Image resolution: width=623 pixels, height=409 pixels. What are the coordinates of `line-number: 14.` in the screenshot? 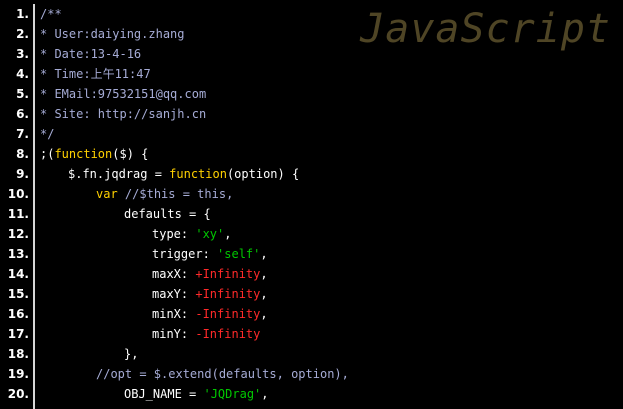 It's located at (18, 274).